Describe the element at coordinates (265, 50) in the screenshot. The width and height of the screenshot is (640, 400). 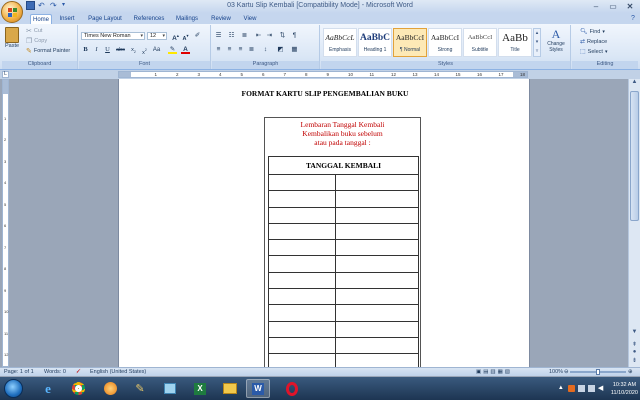
I see `line-spacing-icon: ↕` at that location.